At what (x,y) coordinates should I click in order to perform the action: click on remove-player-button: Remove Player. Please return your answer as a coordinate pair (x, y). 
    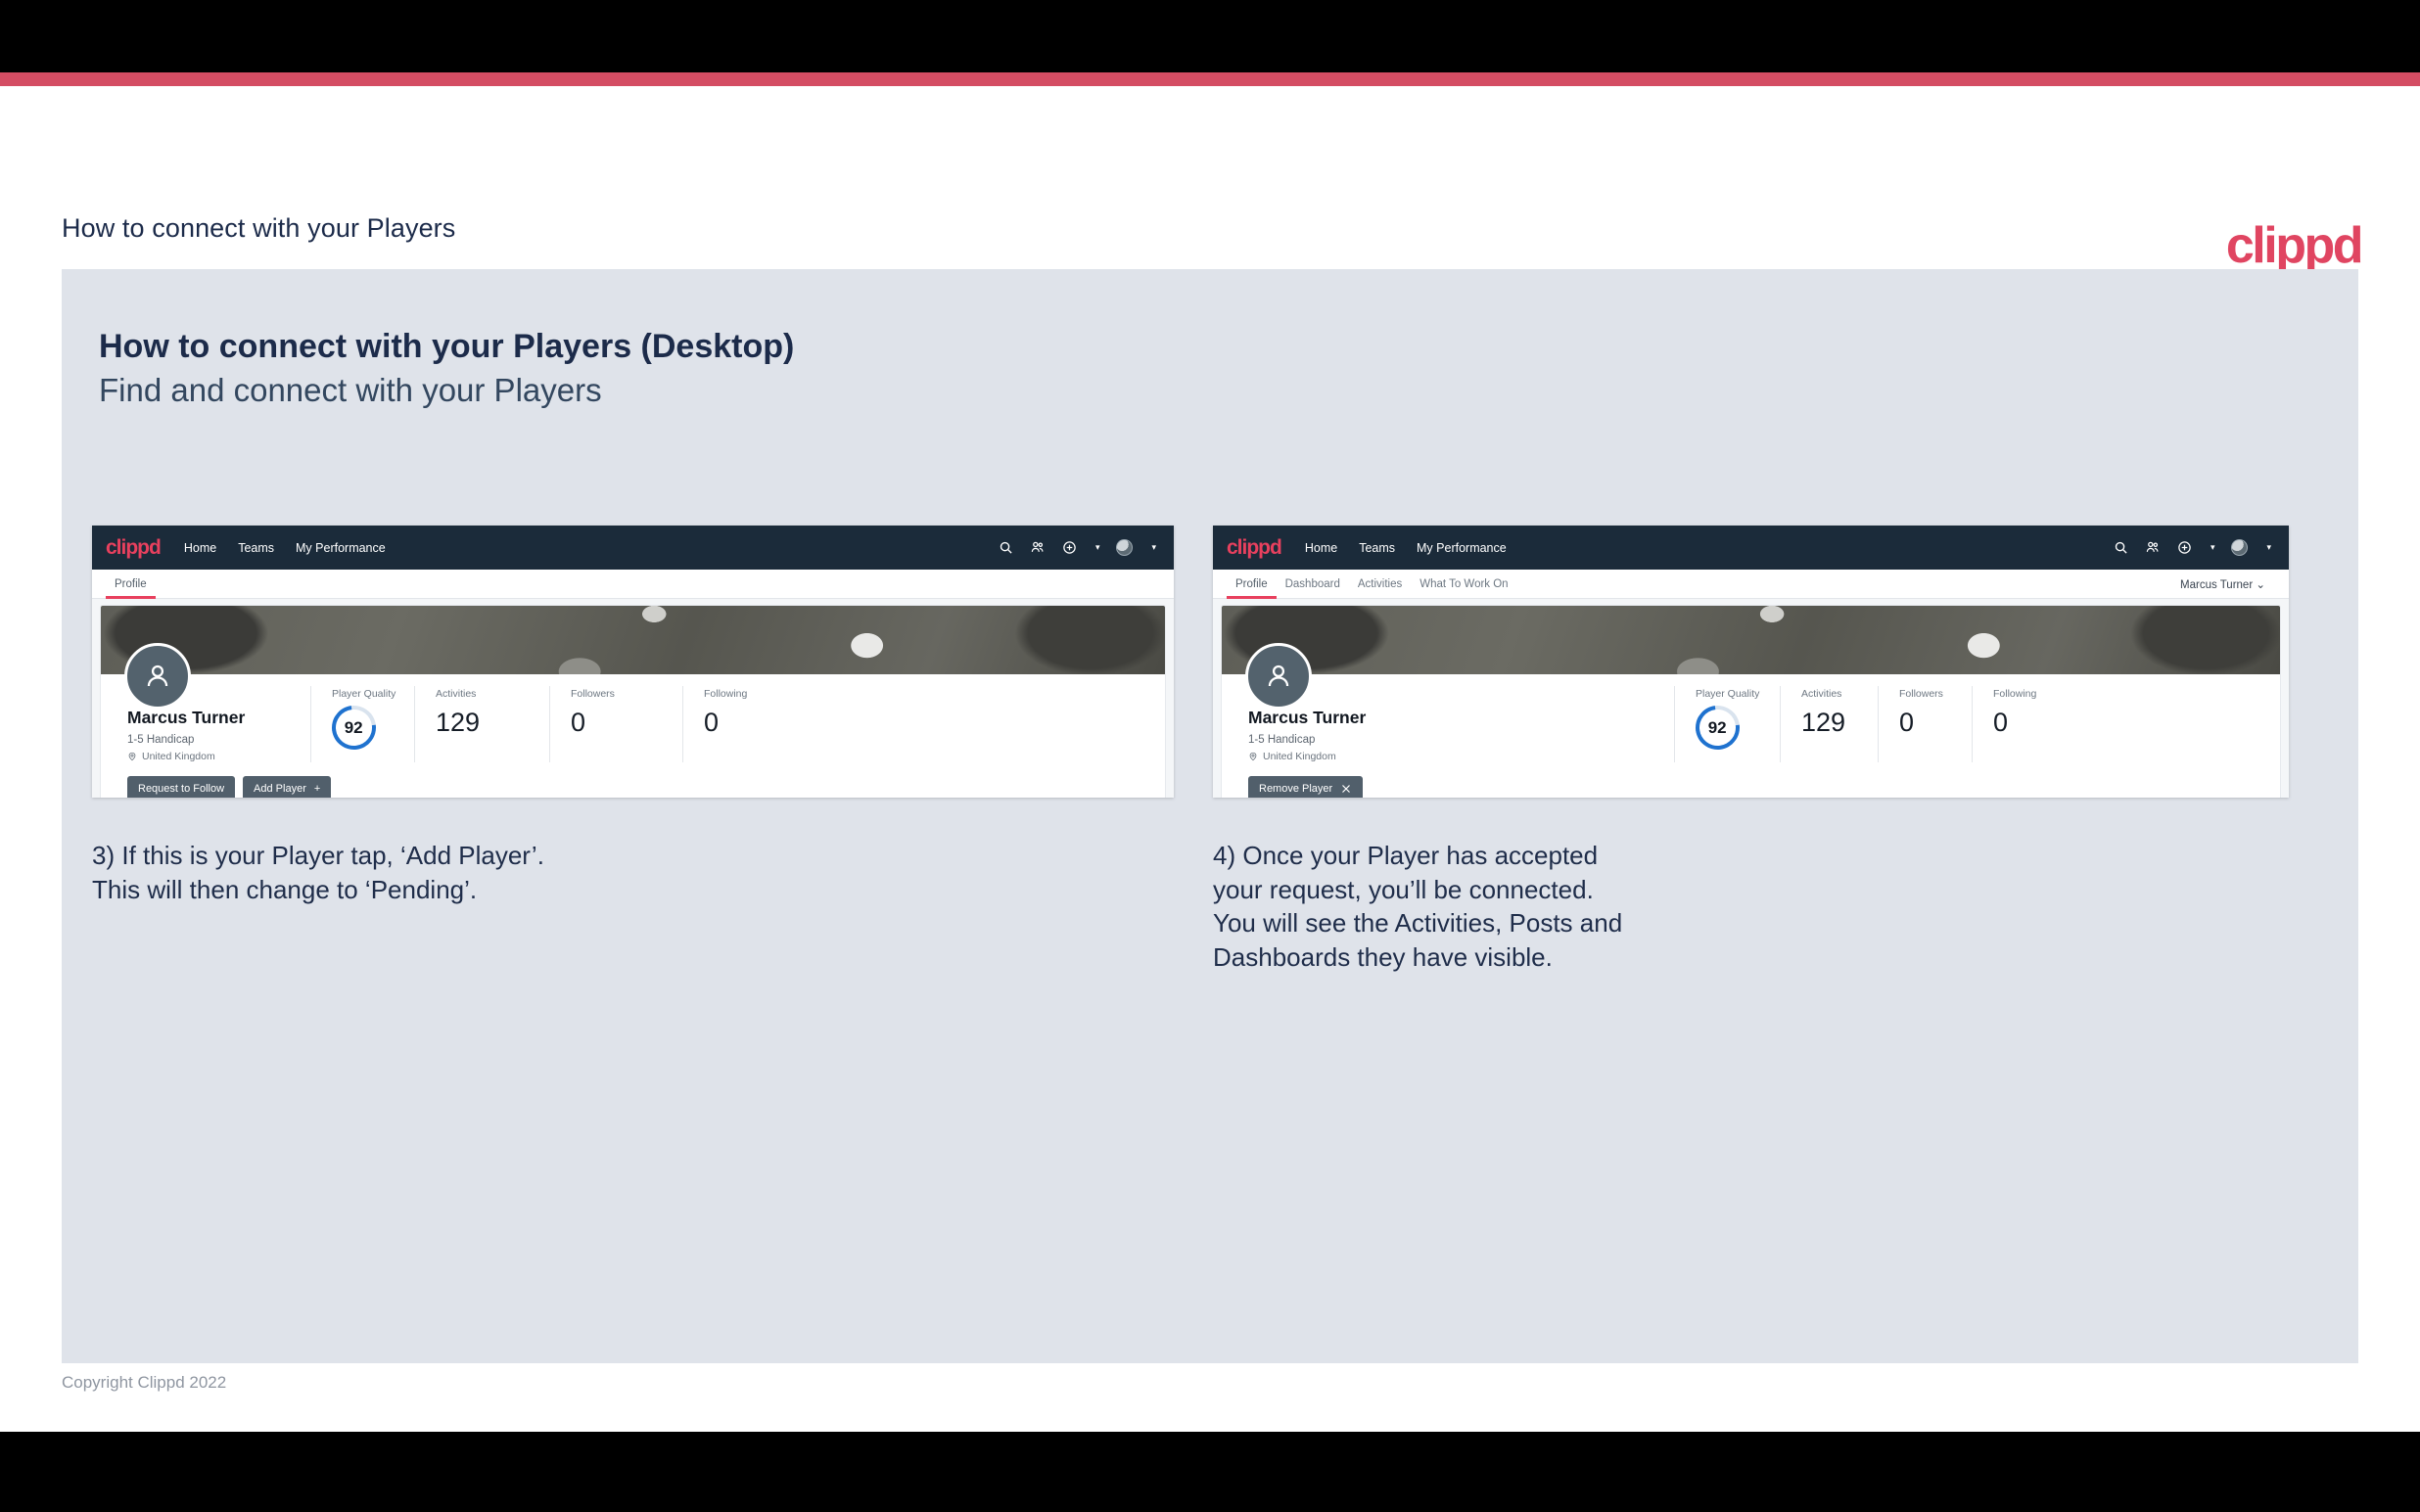
    Looking at the image, I should click on (1306, 787).